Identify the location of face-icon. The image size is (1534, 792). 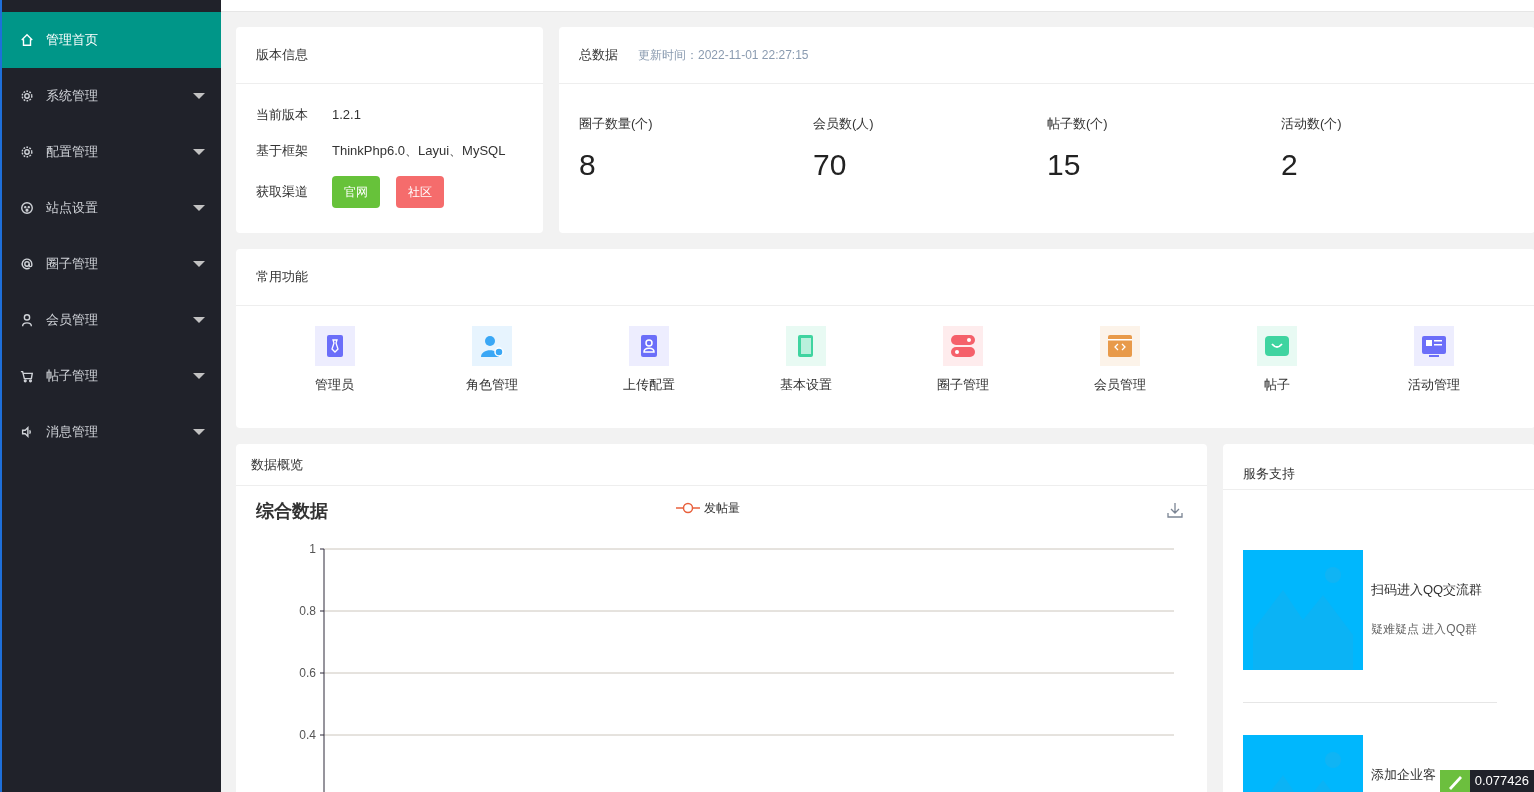
(27, 208).